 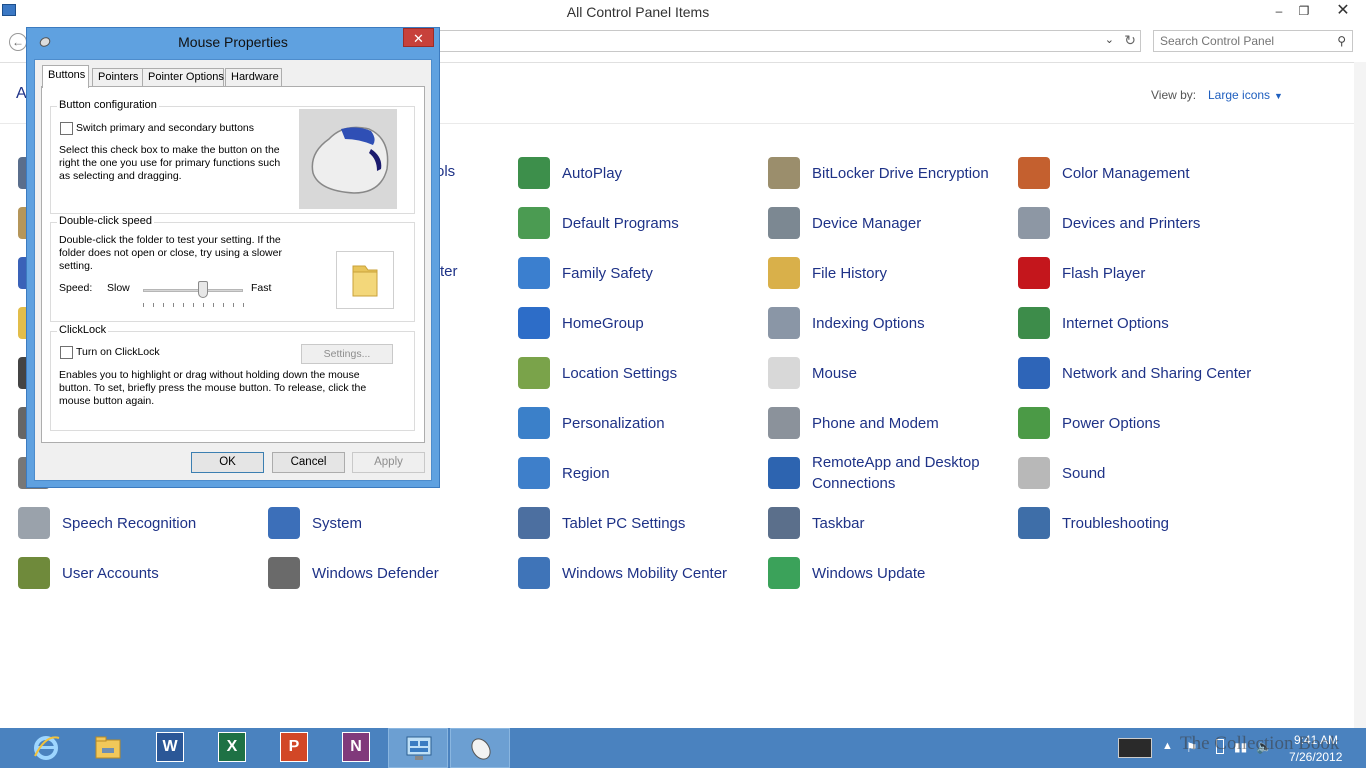 I want to click on control-panel-item-label: Family Safety, so click(x=607, y=273).